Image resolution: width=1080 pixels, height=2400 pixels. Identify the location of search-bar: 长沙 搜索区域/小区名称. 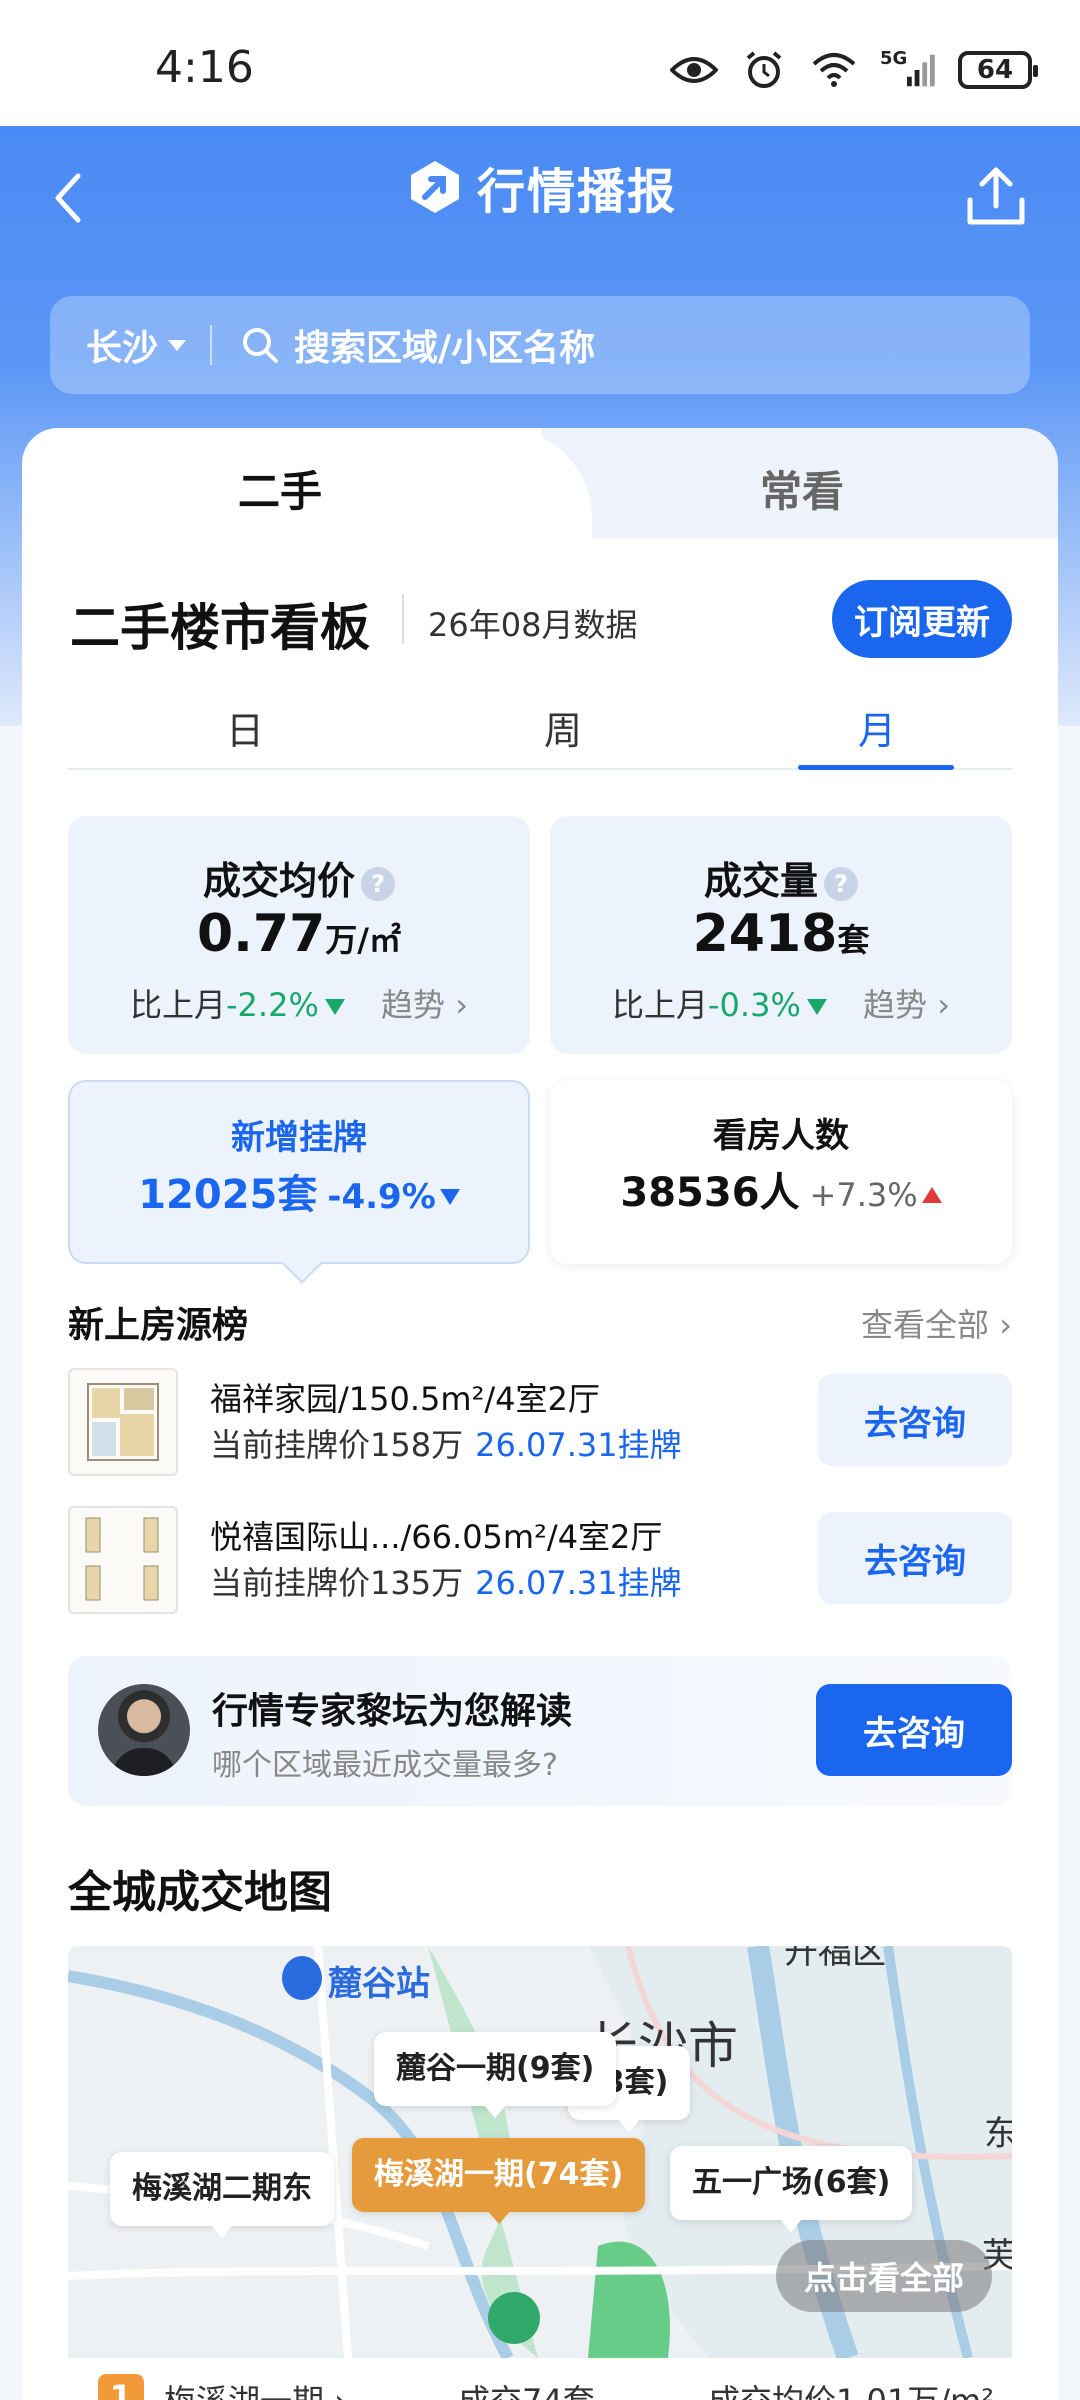
(540, 345).